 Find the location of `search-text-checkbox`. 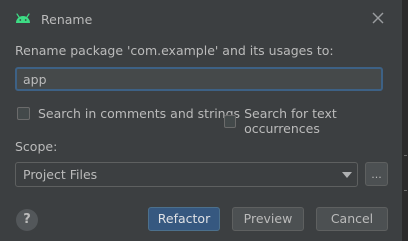

search-text-checkbox is located at coordinates (230, 121).